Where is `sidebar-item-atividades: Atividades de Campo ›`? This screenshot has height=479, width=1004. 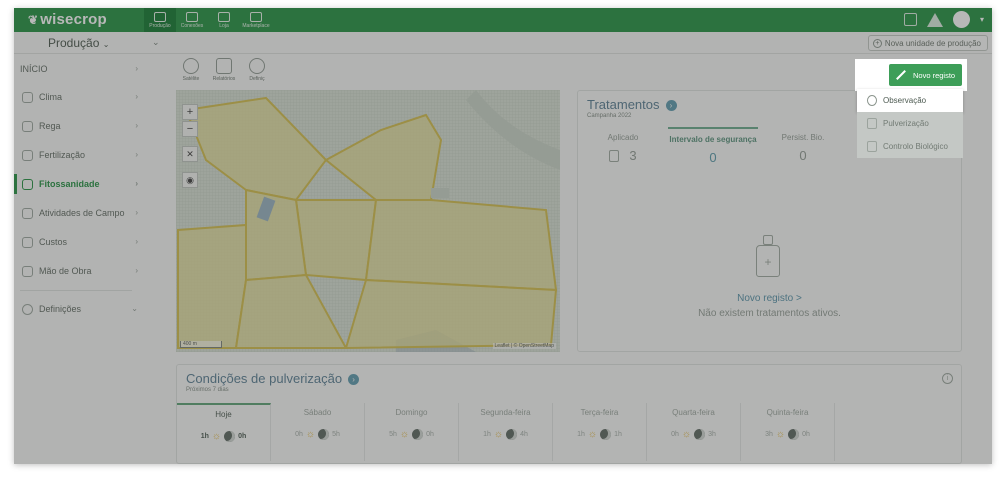
sidebar-item-atividades: Atividades de Campo › is located at coordinates (79, 213).